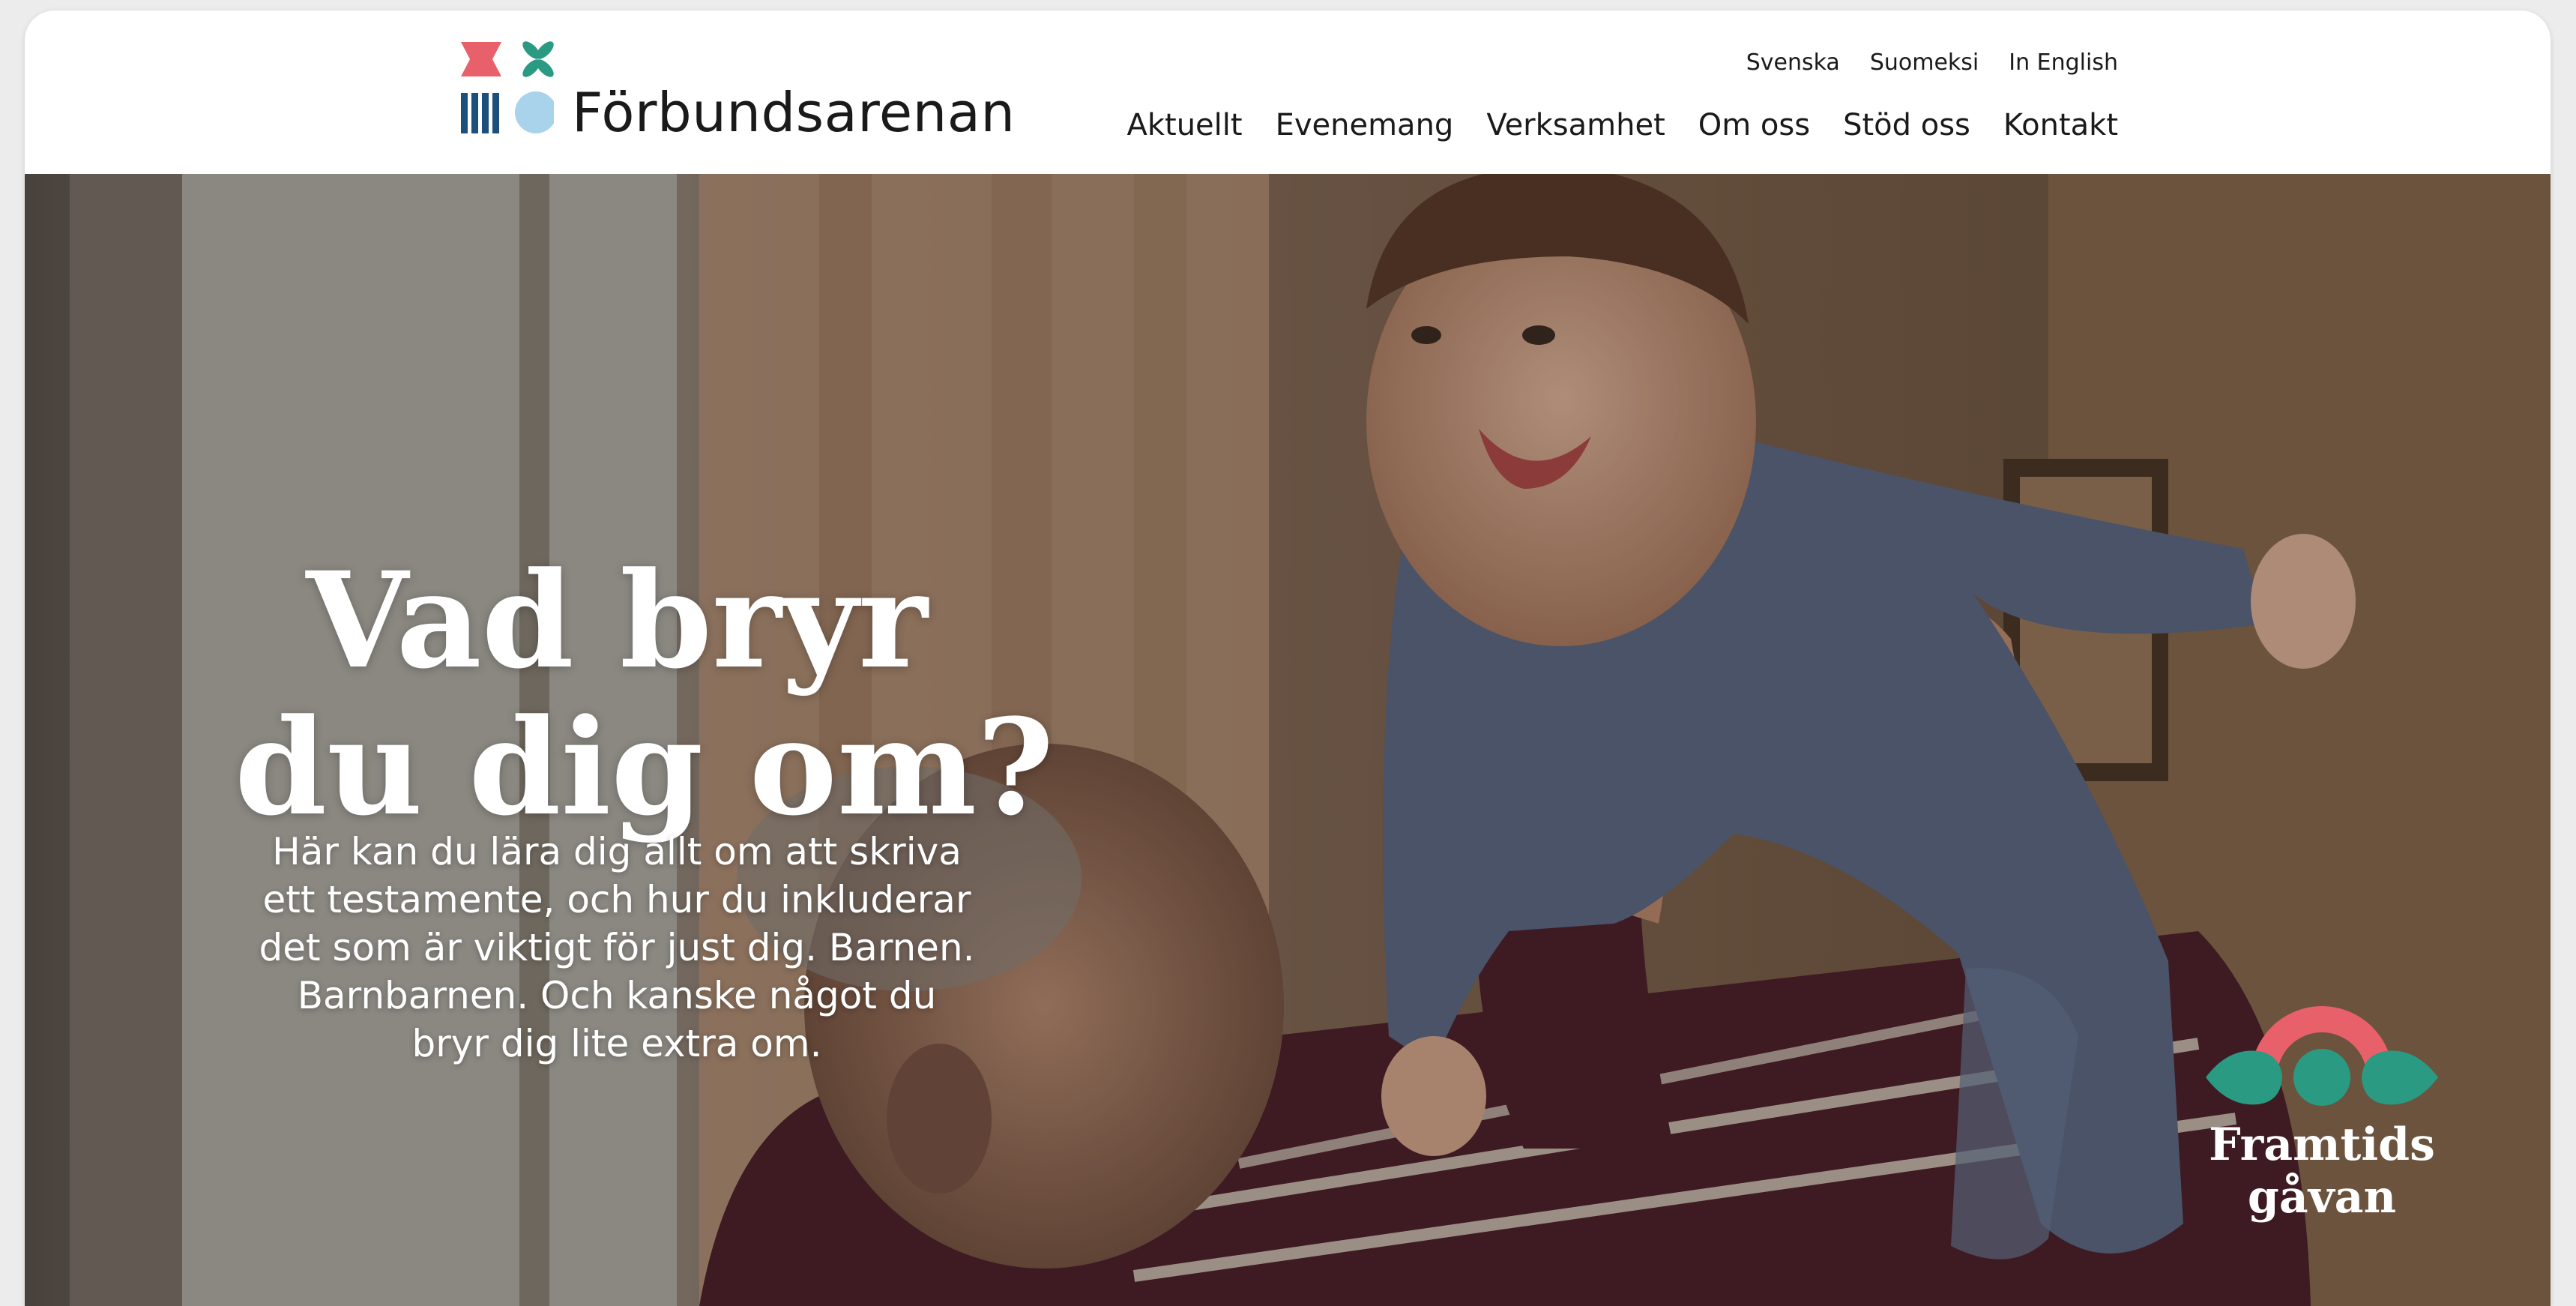 This screenshot has height=1306, width=2576. What do you see at coordinates (1793, 62) in the screenshot?
I see `lang-svenska: Svenska` at bounding box center [1793, 62].